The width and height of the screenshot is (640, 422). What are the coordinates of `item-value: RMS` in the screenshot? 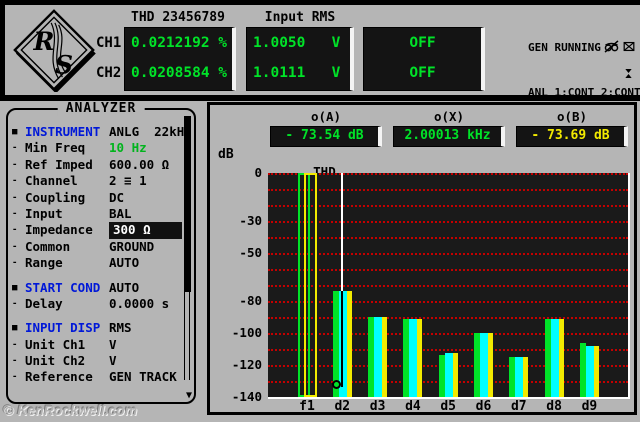 It's located at (120, 328).